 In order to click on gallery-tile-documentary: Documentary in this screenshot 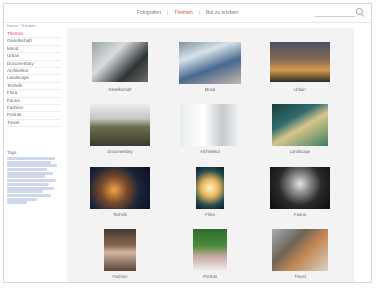, I will do `click(120, 134)`.